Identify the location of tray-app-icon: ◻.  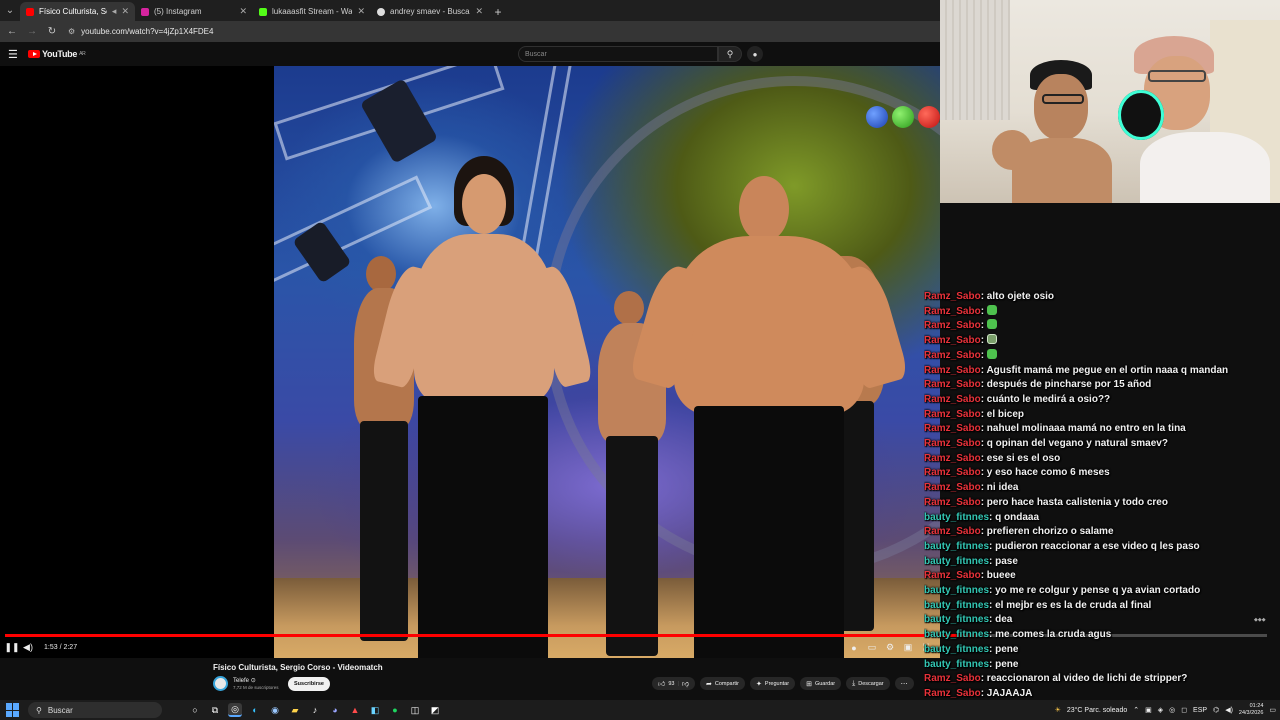
(1184, 710).